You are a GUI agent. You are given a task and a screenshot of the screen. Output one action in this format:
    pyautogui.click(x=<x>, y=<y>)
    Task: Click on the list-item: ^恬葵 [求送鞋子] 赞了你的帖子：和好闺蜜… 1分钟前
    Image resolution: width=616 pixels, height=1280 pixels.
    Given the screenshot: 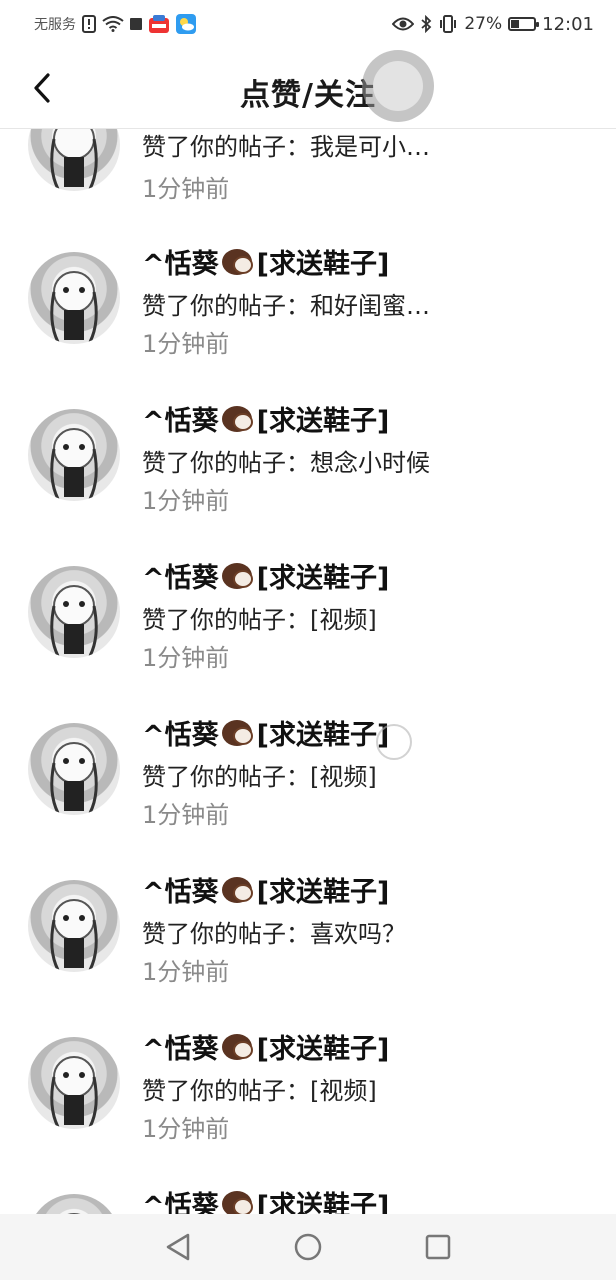 What is the action you would take?
    pyautogui.click(x=308, y=302)
    